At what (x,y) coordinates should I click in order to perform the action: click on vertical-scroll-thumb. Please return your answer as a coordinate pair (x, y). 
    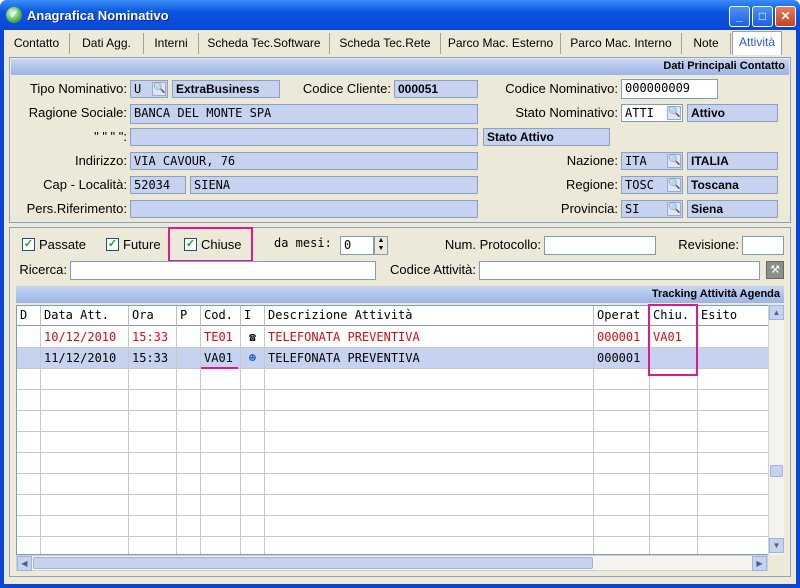
    Looking at the image, I should click on (776, 471).